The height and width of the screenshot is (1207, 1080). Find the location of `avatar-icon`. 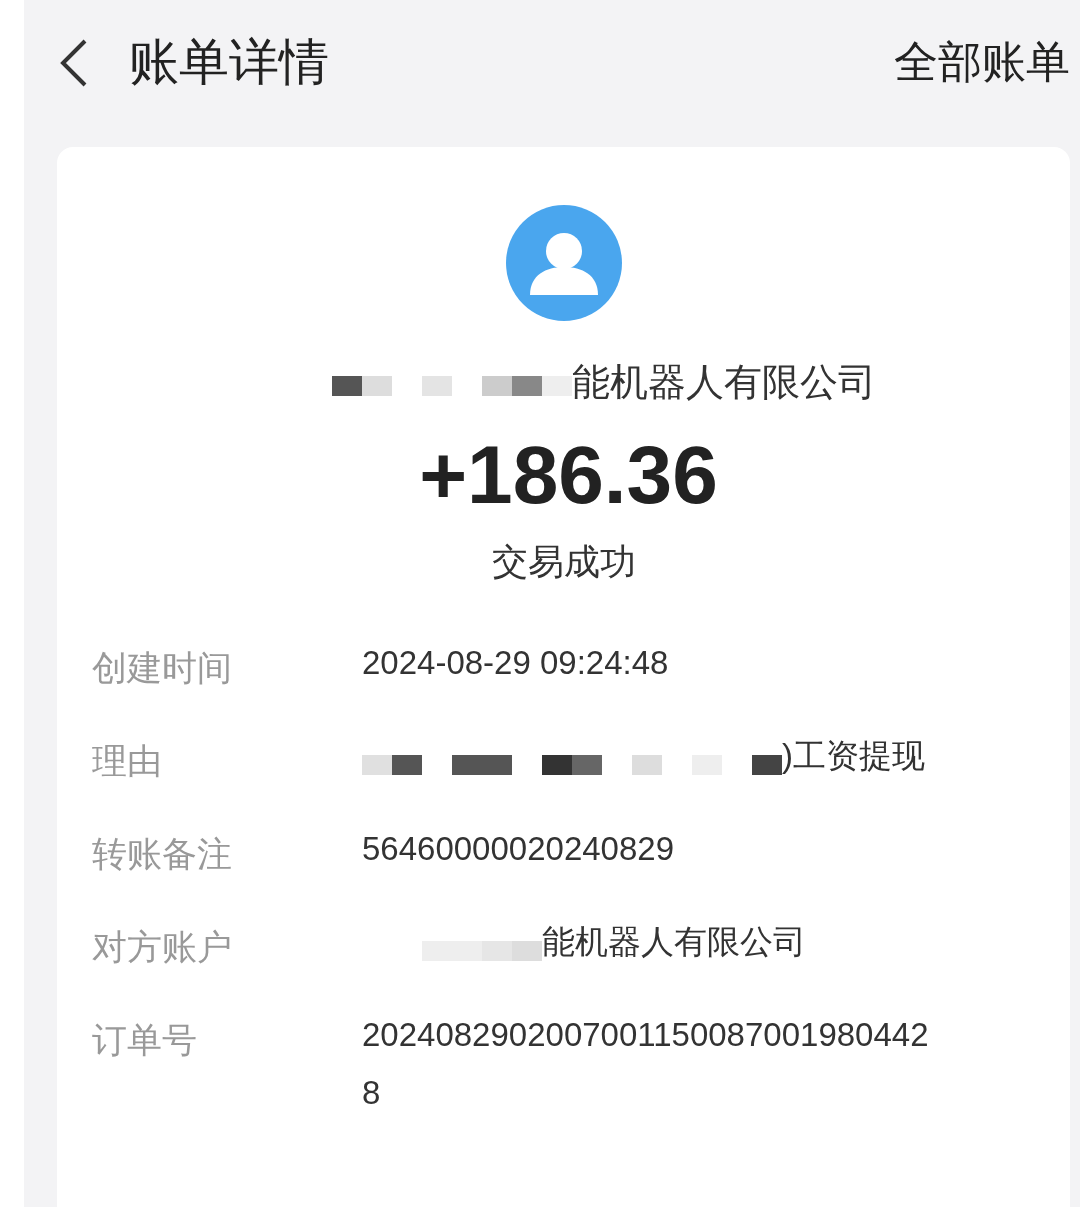

avatar-icon is located at coordinates (563, 263).